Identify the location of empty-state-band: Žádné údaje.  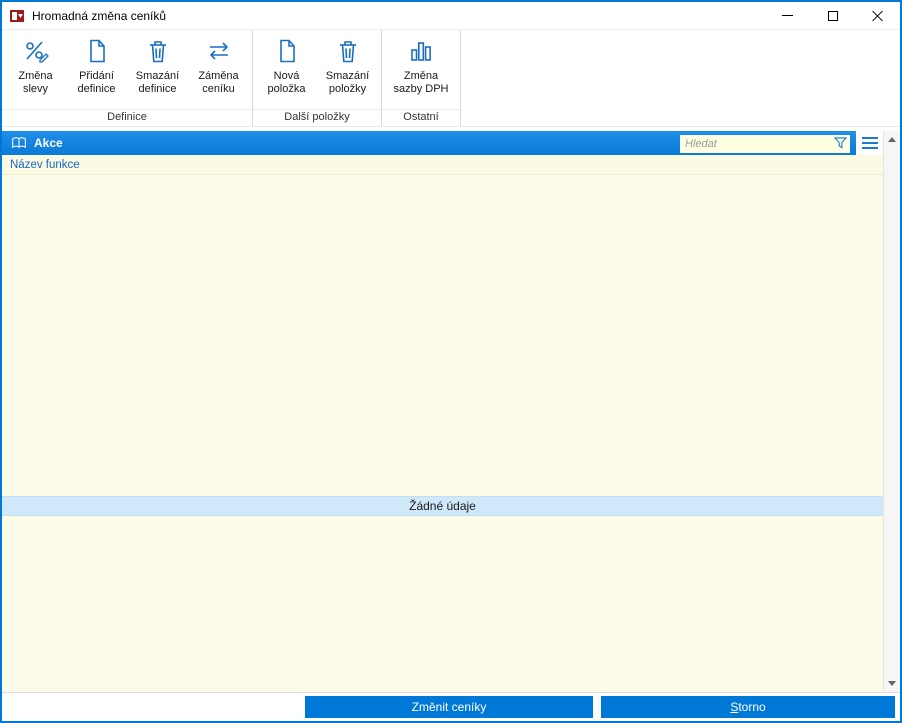
(442, 506).